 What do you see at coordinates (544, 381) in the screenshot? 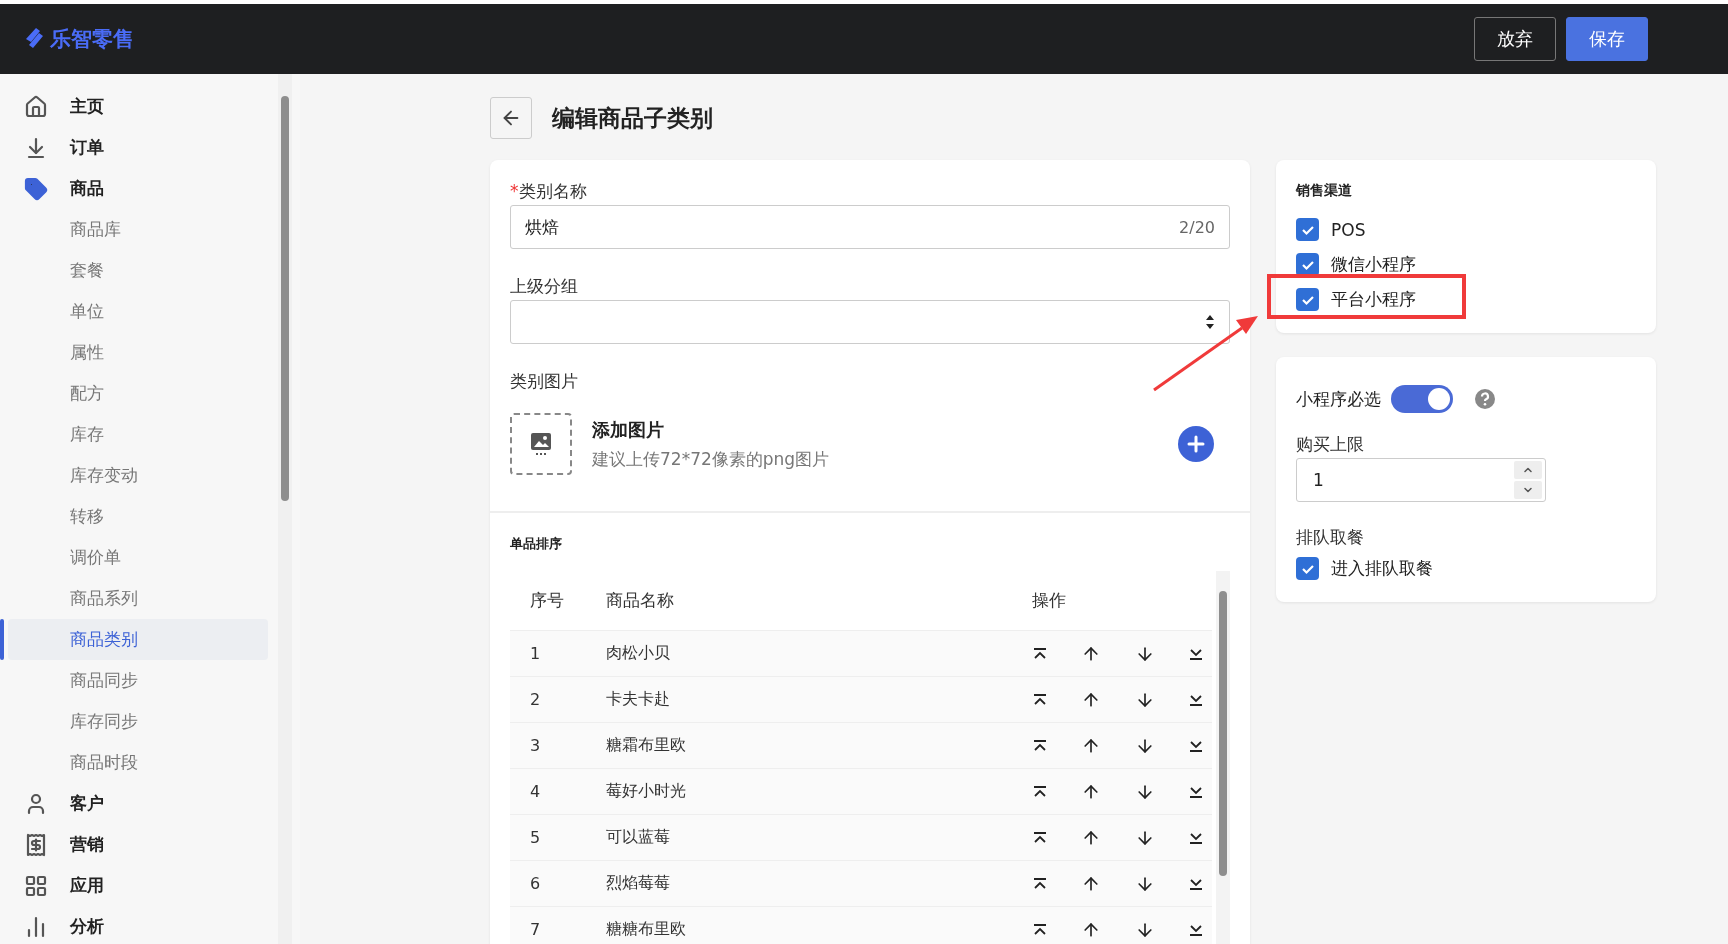
I see `field-label: 类别图片` at bounding box center [544, 381].